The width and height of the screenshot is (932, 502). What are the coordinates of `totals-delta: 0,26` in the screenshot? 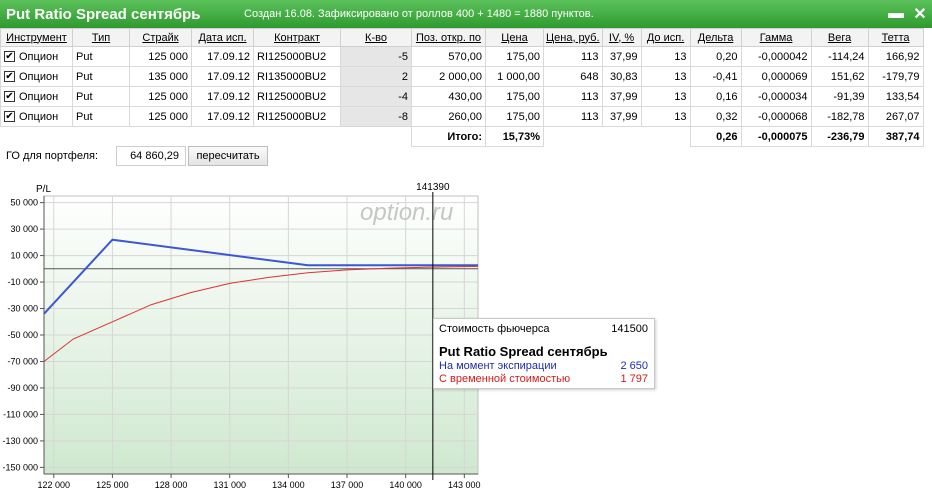 It's located at (715, 136).